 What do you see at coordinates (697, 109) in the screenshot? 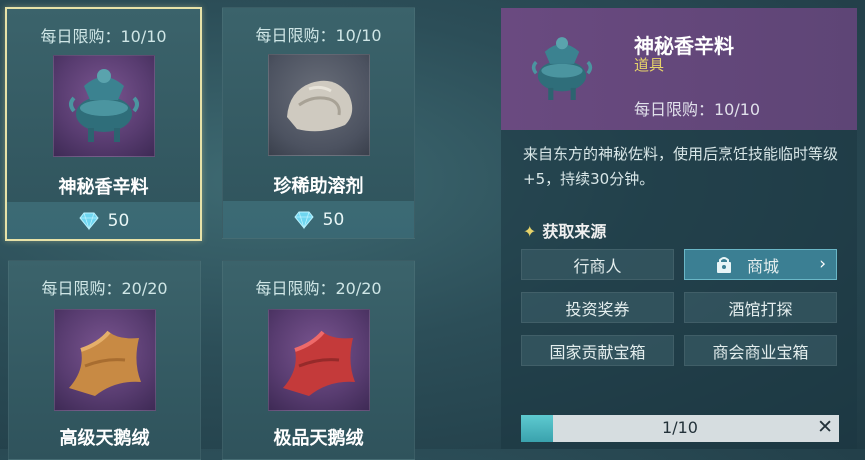
I see `item-detail-limit: 每日限购：10/10` at bounding box center [697, 109].